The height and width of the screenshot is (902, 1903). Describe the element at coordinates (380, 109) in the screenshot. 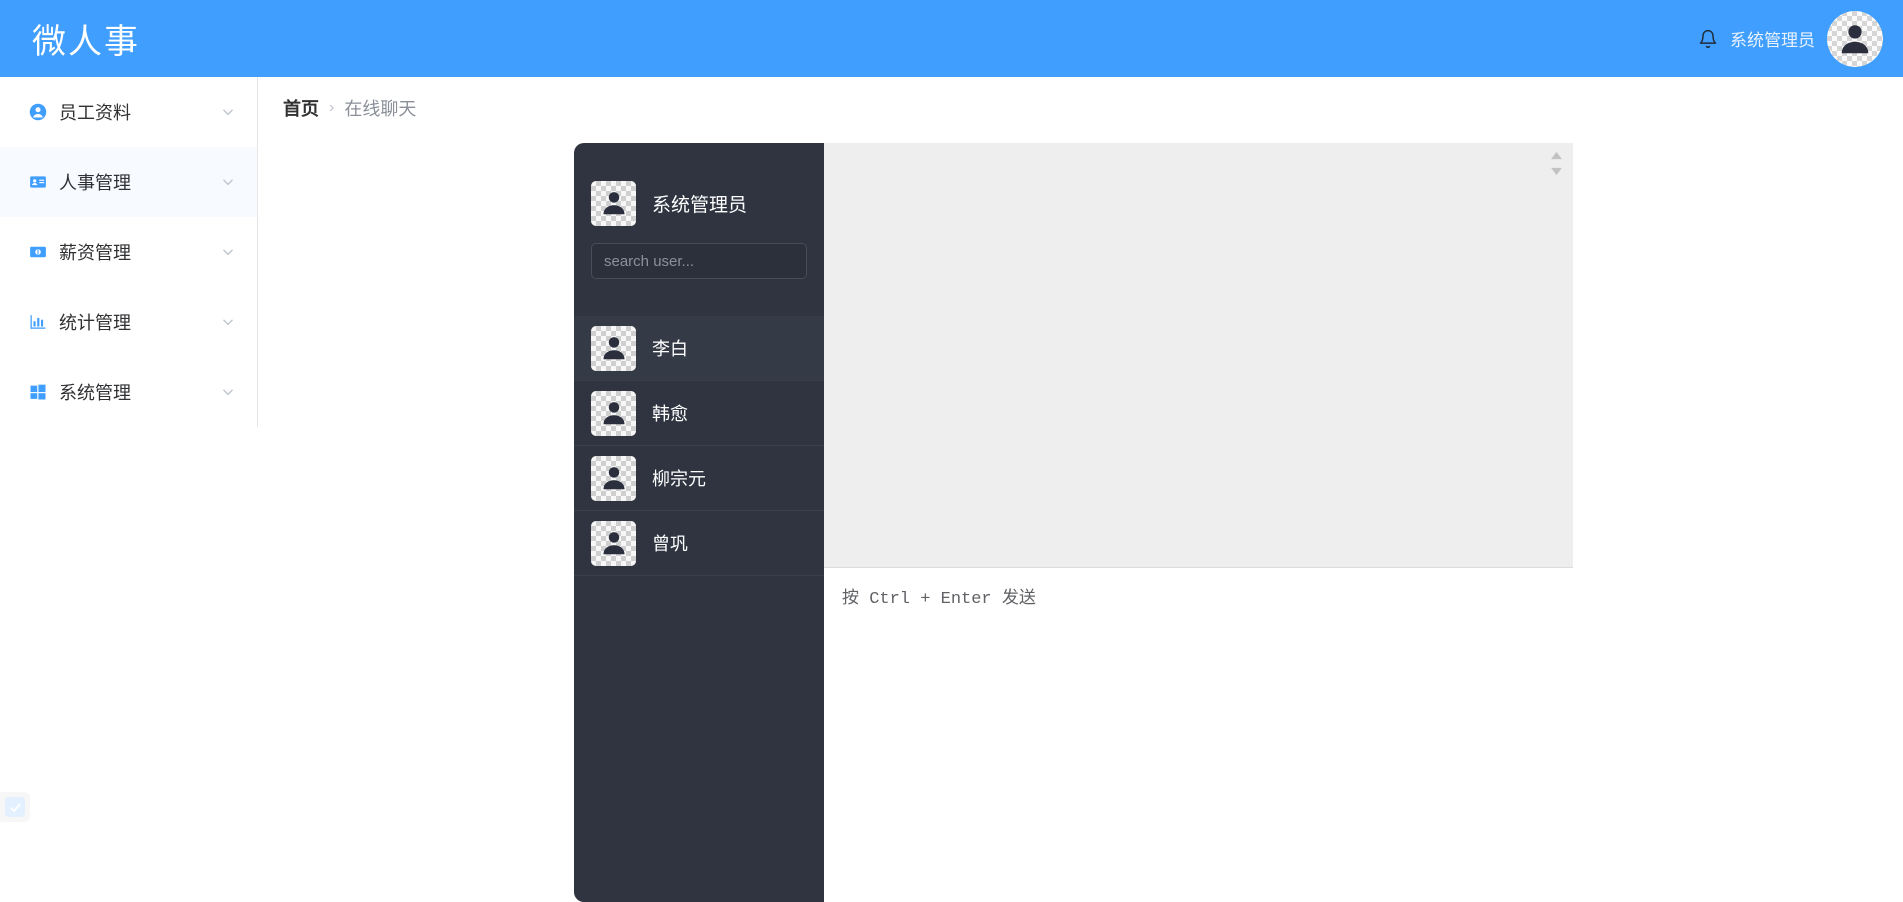

I see `breadcrumb-current: 在线聊天` at that location.